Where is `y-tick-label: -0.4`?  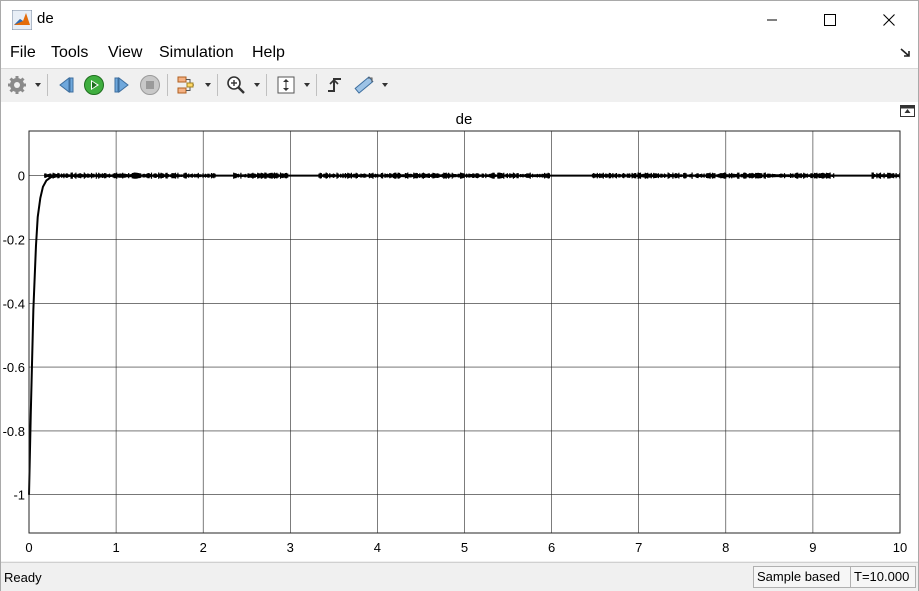
y-tick-label: -0.4 is located at coordinates (14, 303).